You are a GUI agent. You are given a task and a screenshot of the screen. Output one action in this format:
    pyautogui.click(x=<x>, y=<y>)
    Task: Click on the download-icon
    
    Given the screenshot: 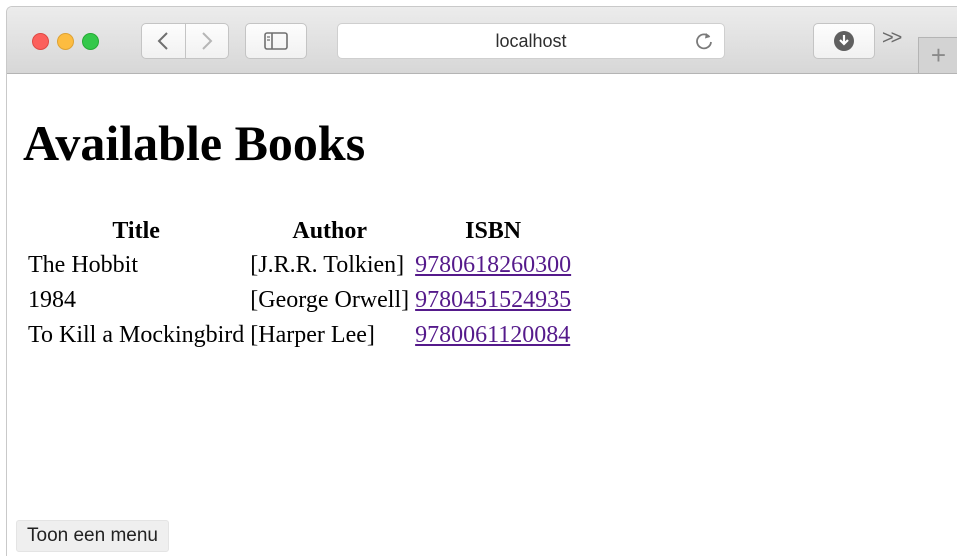 What is the action you would take?
    pyautogui.click(x=844, y=41)
    